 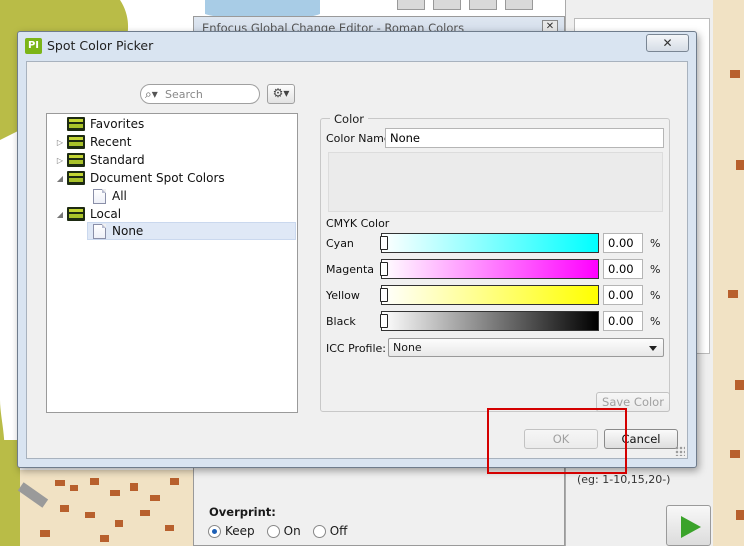 What do you see at coordinates (157, 178) in the screenshot?
I see `tree-item-label: Document Spot Colors` at bounding box center [157, 178].